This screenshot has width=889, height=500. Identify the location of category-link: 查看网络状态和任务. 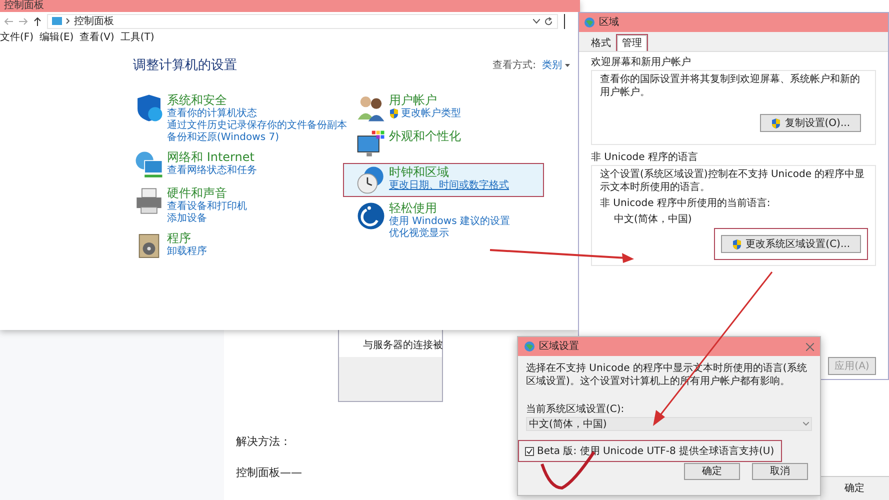
(212, 170).